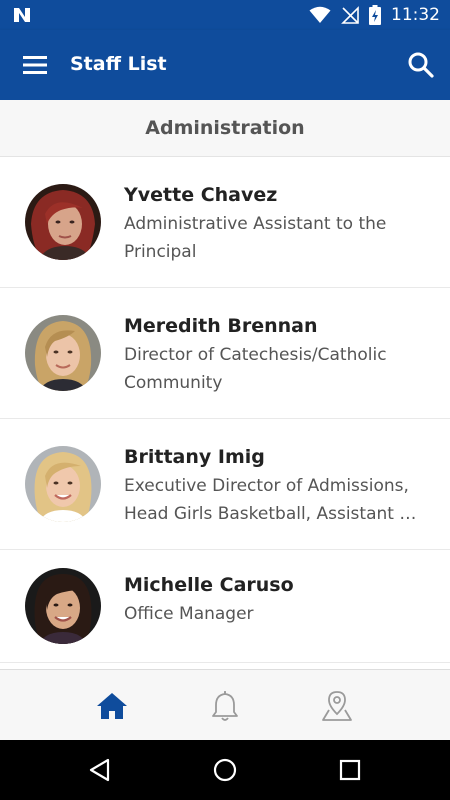  What do you see at coordinates (337, 706) in the screenshot?
I see `map-pin-icon` at bounding box center [337, 706].